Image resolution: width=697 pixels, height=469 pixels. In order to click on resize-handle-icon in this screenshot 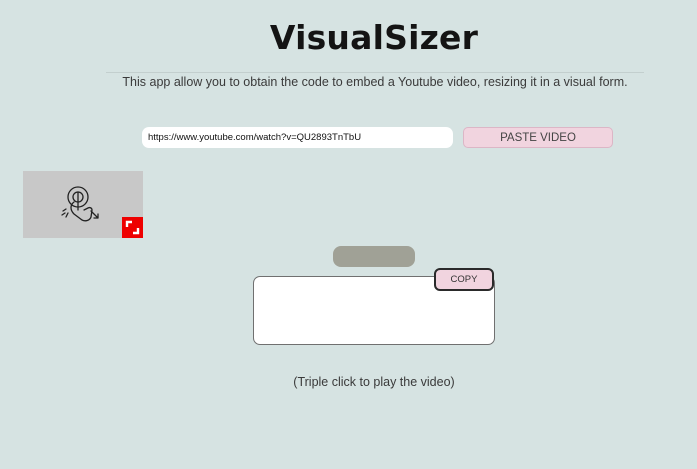, I will do `click(132, 227)`.